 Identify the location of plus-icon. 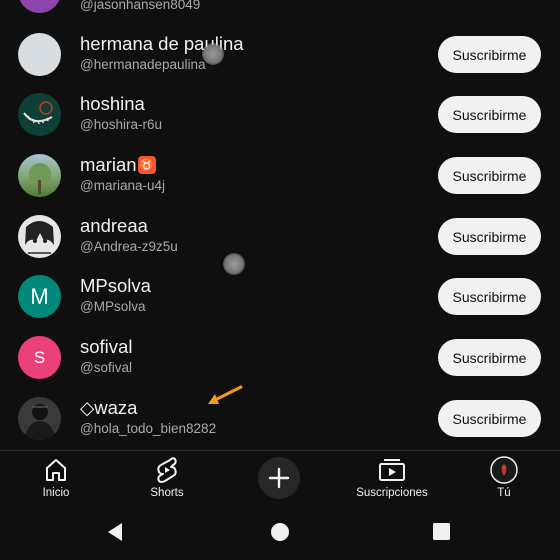
(279, 478).